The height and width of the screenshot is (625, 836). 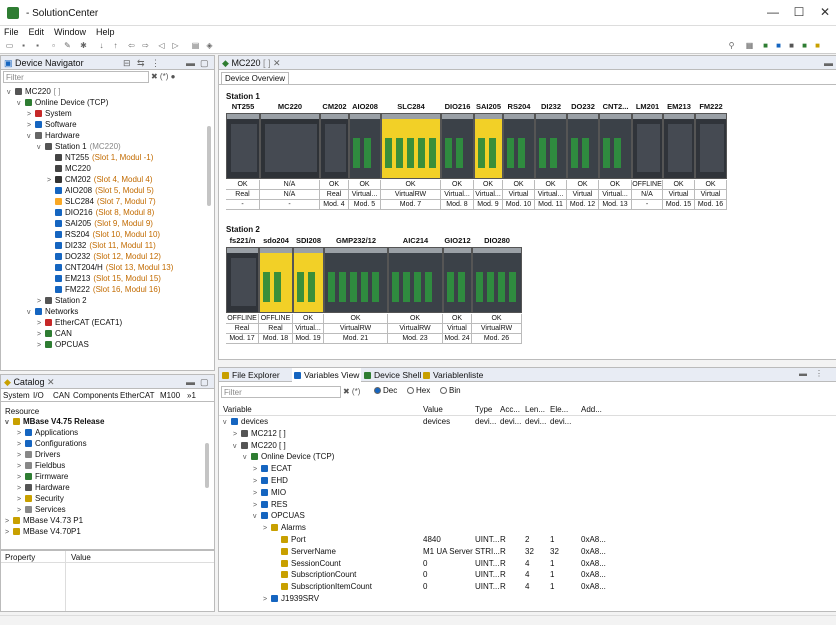 What do you see at coordinates (497, 280) in the screenshot?
I see `module-dio280` at bounding box center [497, 280].